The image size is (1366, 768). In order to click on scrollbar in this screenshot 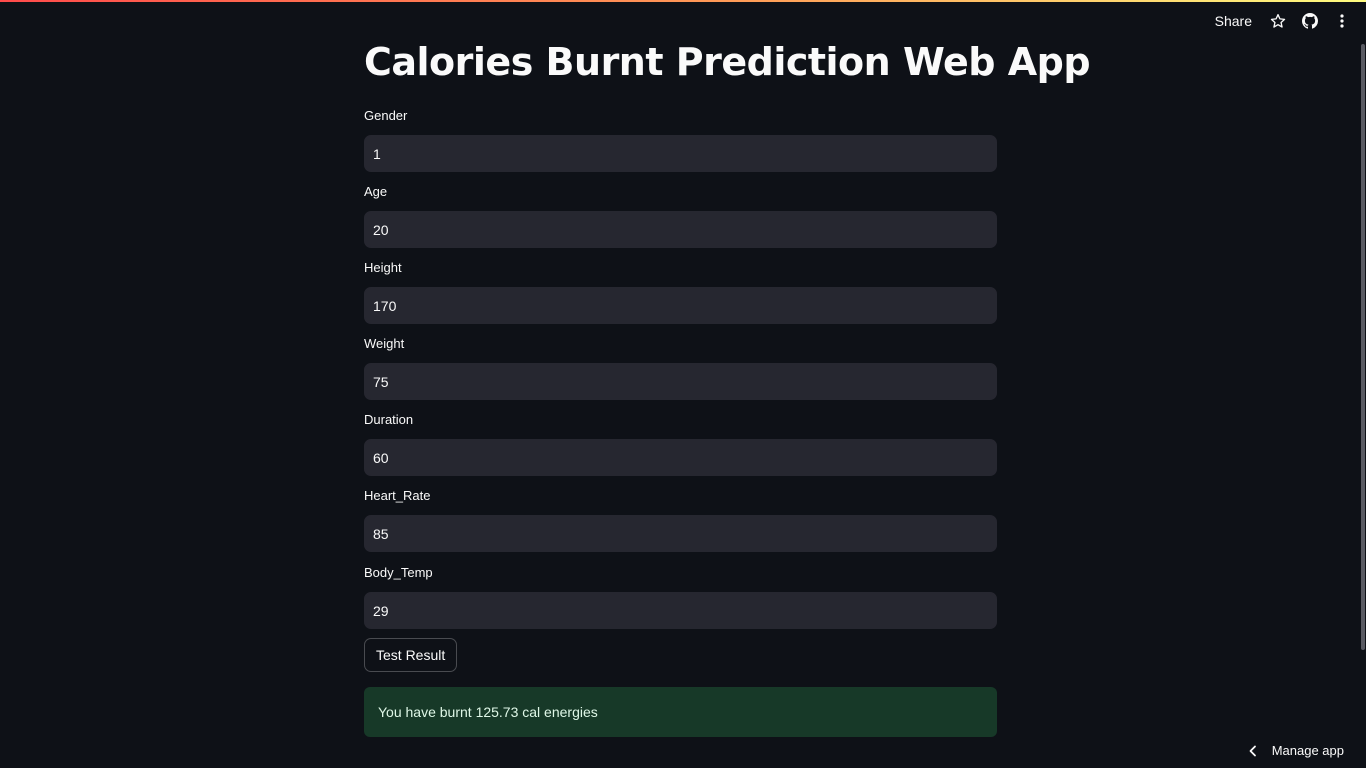, I will do `click(1363, 347)`.